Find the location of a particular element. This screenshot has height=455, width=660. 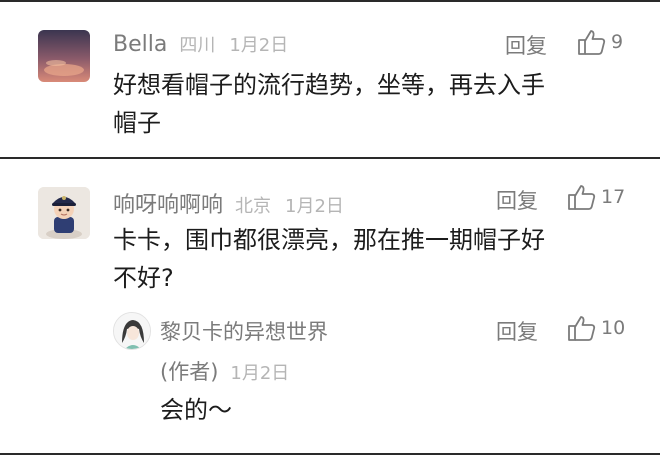

comment-text-line: 好想看帽子的流行趋势，坐等，再去入手 is located at coordinates (329, 85).